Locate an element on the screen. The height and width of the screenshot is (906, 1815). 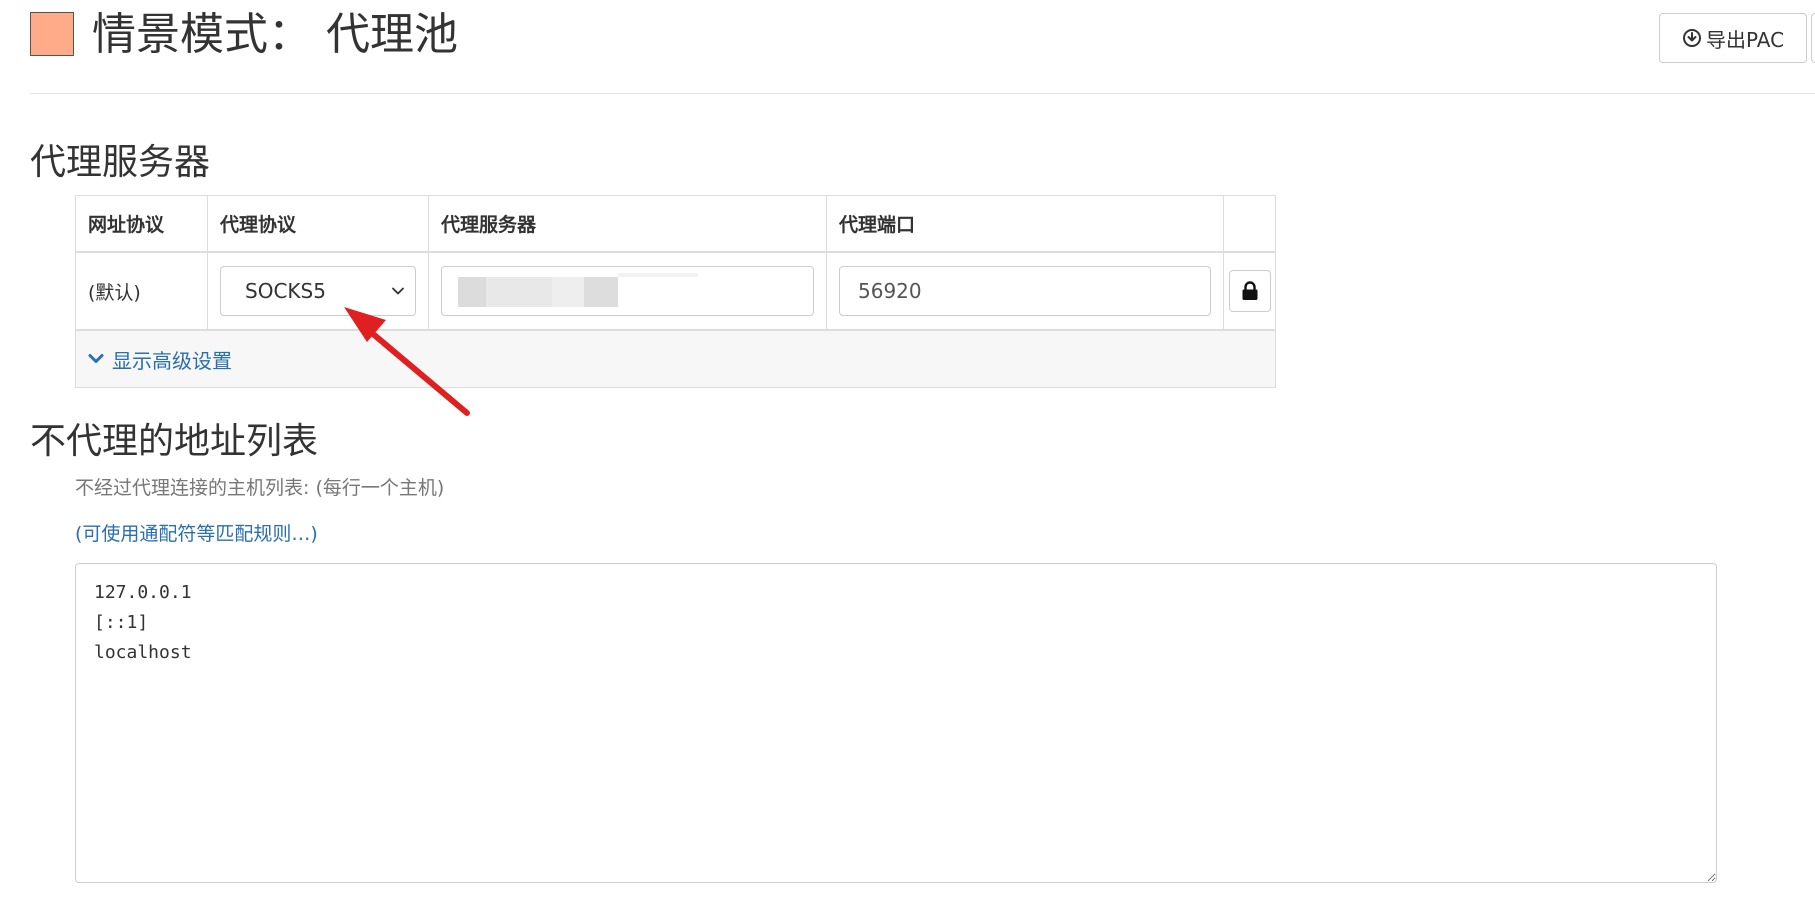
header-next-button is located at coordinates (1813, 38).